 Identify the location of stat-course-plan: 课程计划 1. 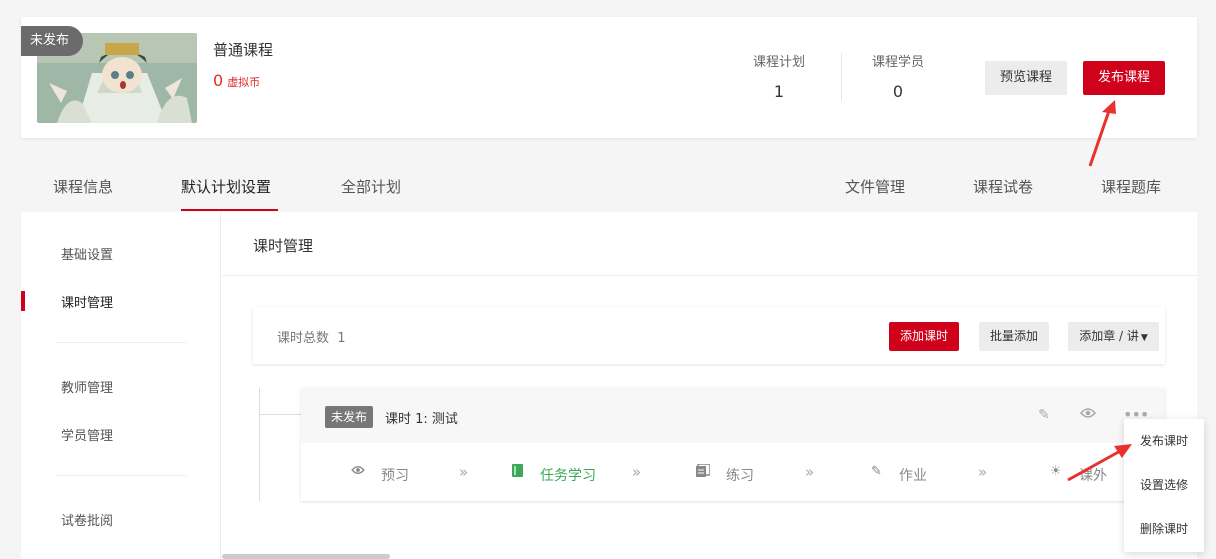
(779, 76).